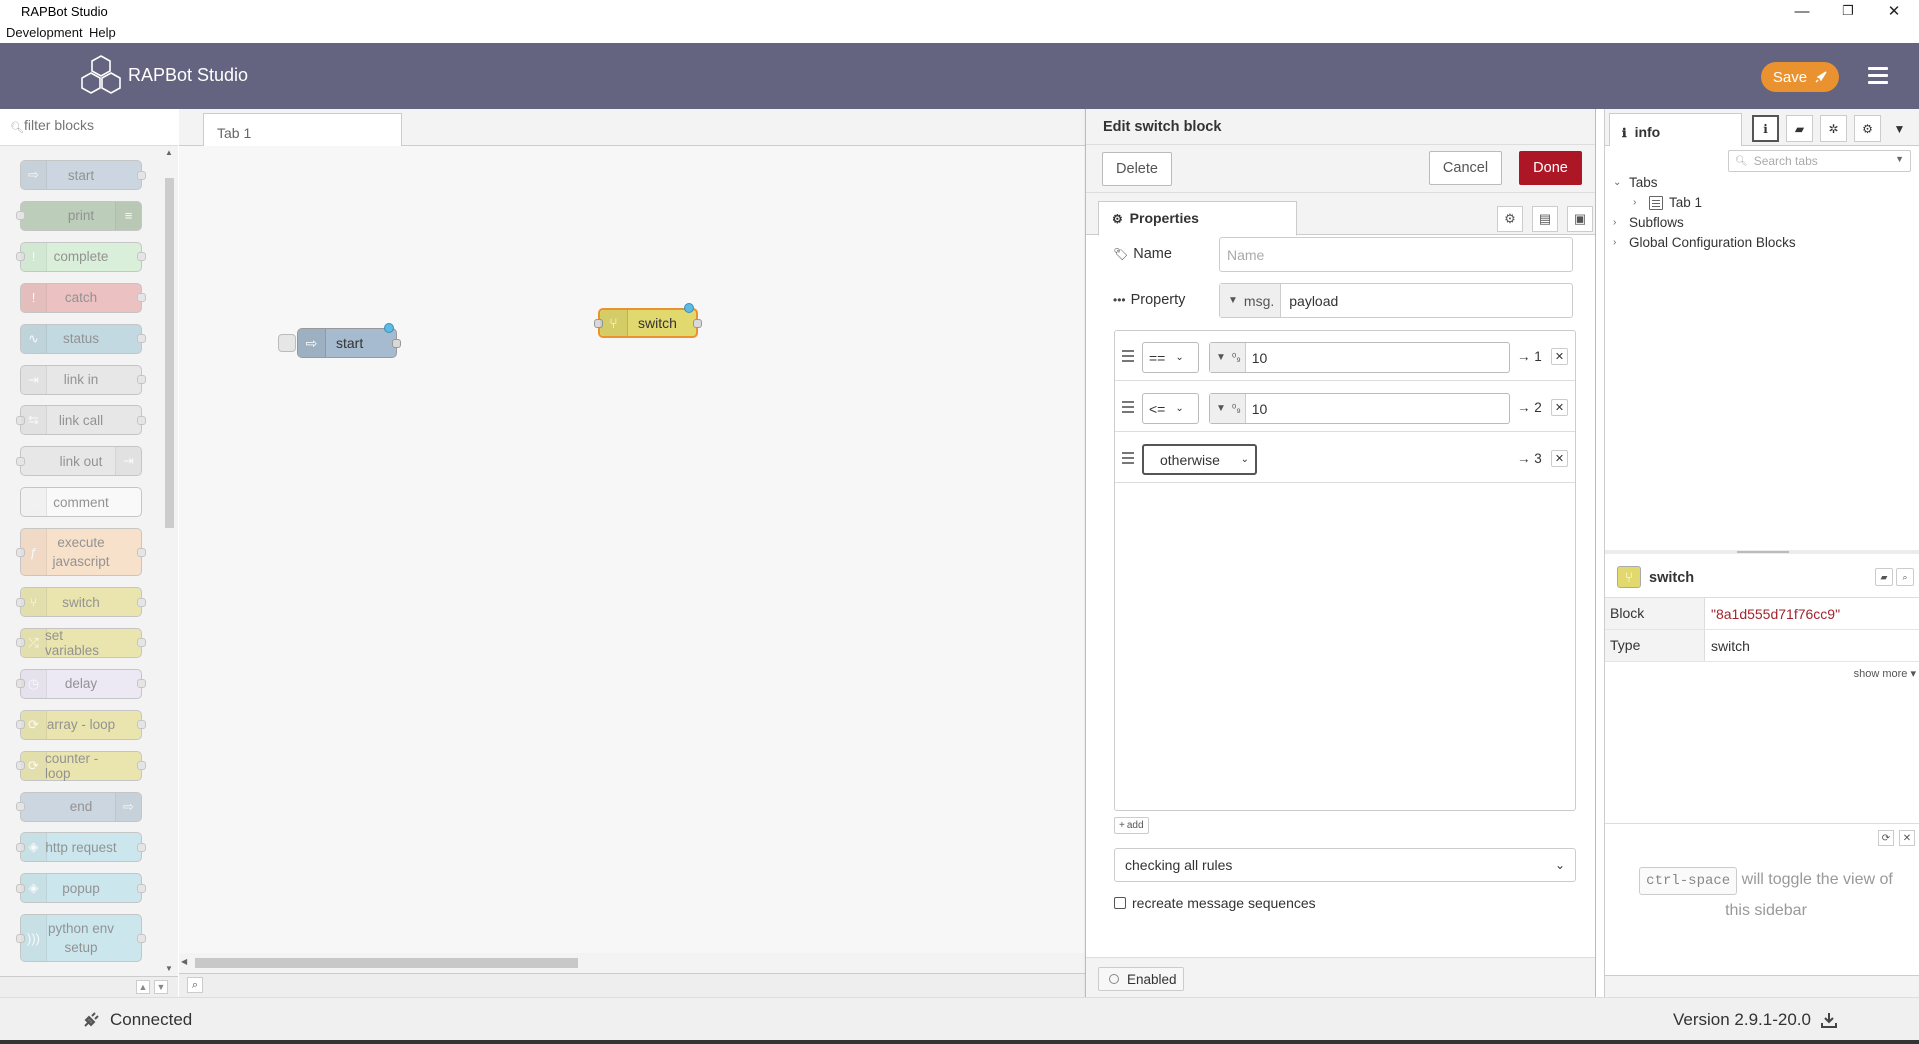 The height and width of the screenshot is (1044, 1919). Describe the element at coordinates (1833, 128) in the screenshot. I see `bug-icon: ✲` at that location.